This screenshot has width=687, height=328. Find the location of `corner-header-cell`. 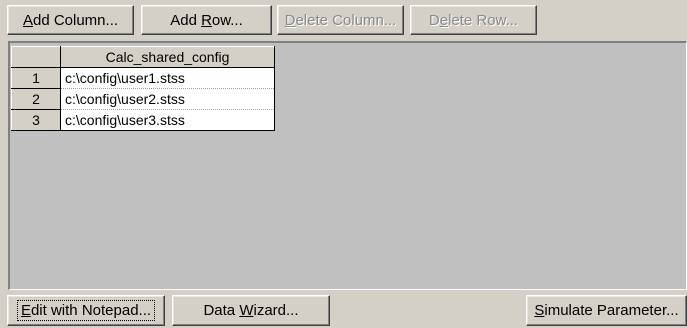

corner-header-cell is located at coordinates (36, 57).